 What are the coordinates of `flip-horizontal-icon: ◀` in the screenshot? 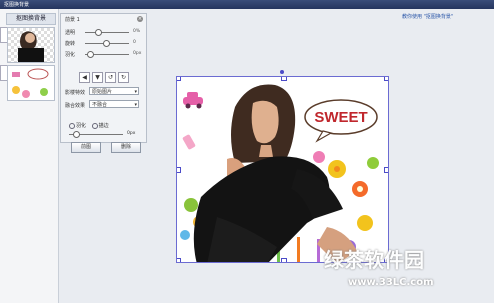 It's located at (84, 77).